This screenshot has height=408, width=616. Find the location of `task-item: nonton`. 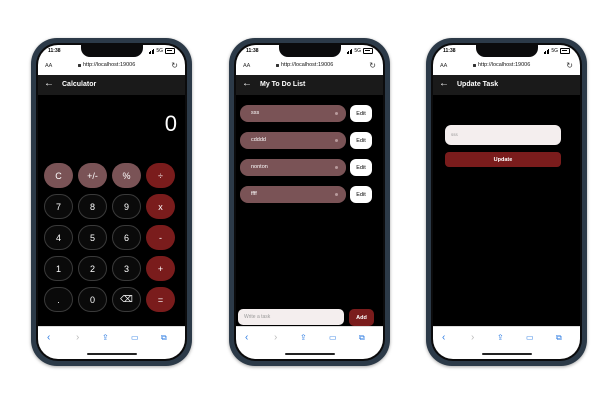

task-item: nonton is located at coordinates (293, 167).